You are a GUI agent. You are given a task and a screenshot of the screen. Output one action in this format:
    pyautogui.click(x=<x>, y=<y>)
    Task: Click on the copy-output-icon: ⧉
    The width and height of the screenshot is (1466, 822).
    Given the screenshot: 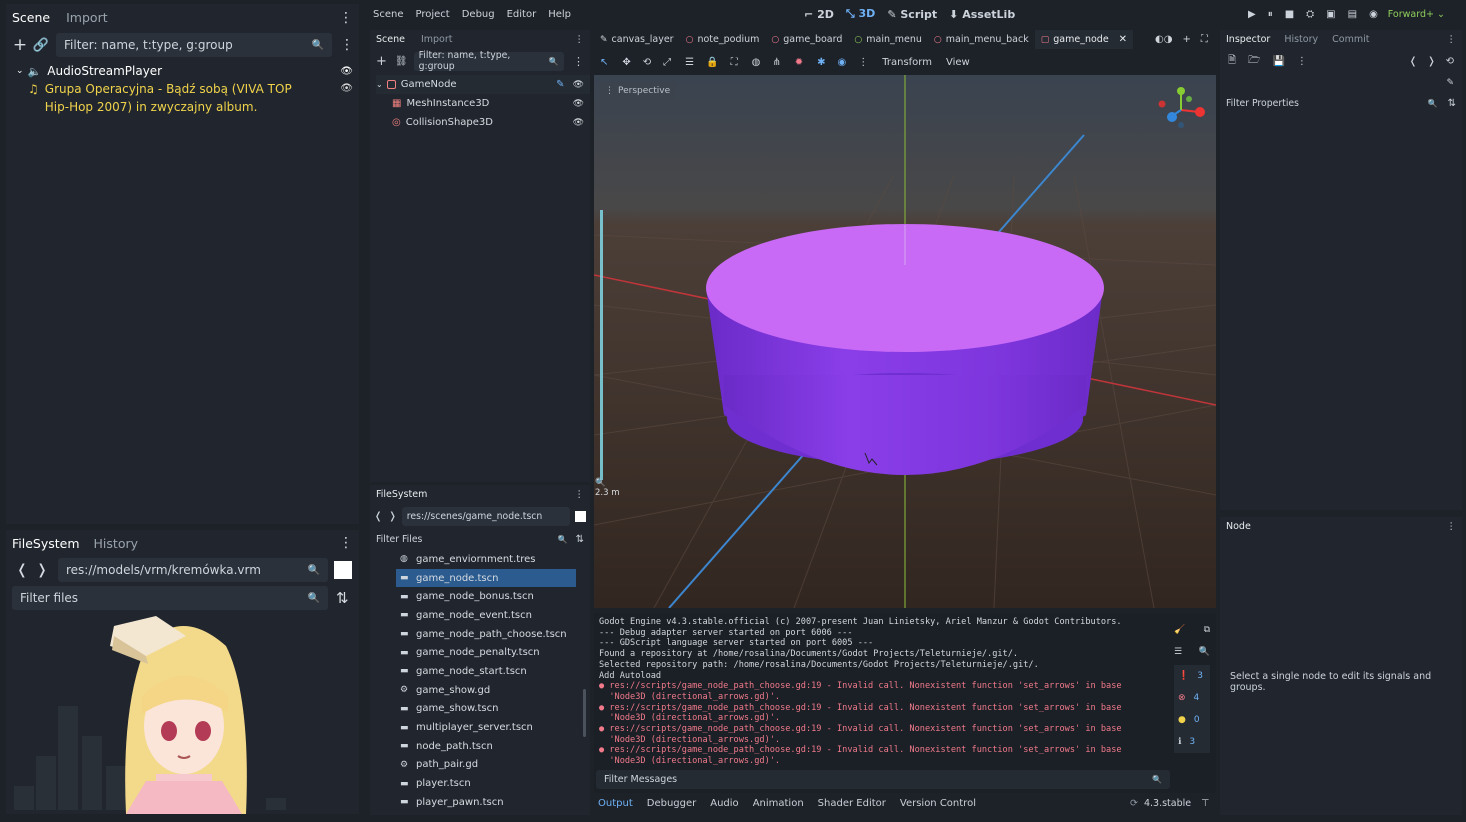 What is the action you would take?
    pyautogui.click(x=1207, y=630)
    